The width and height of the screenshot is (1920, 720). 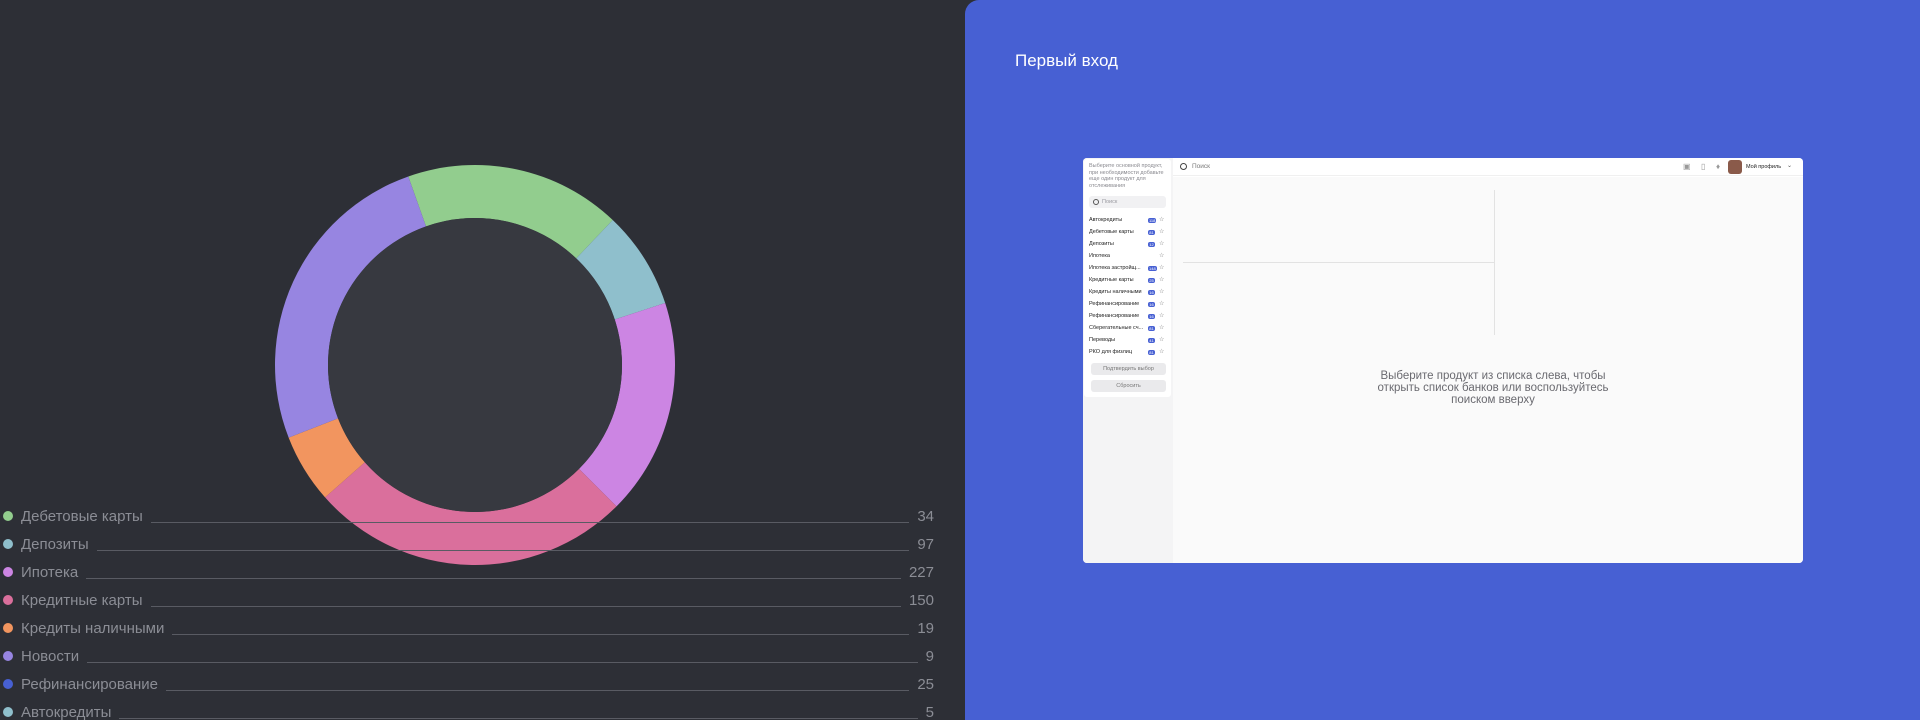 I want to click on legend-label: Ипотека, so click(x=50, y=572).